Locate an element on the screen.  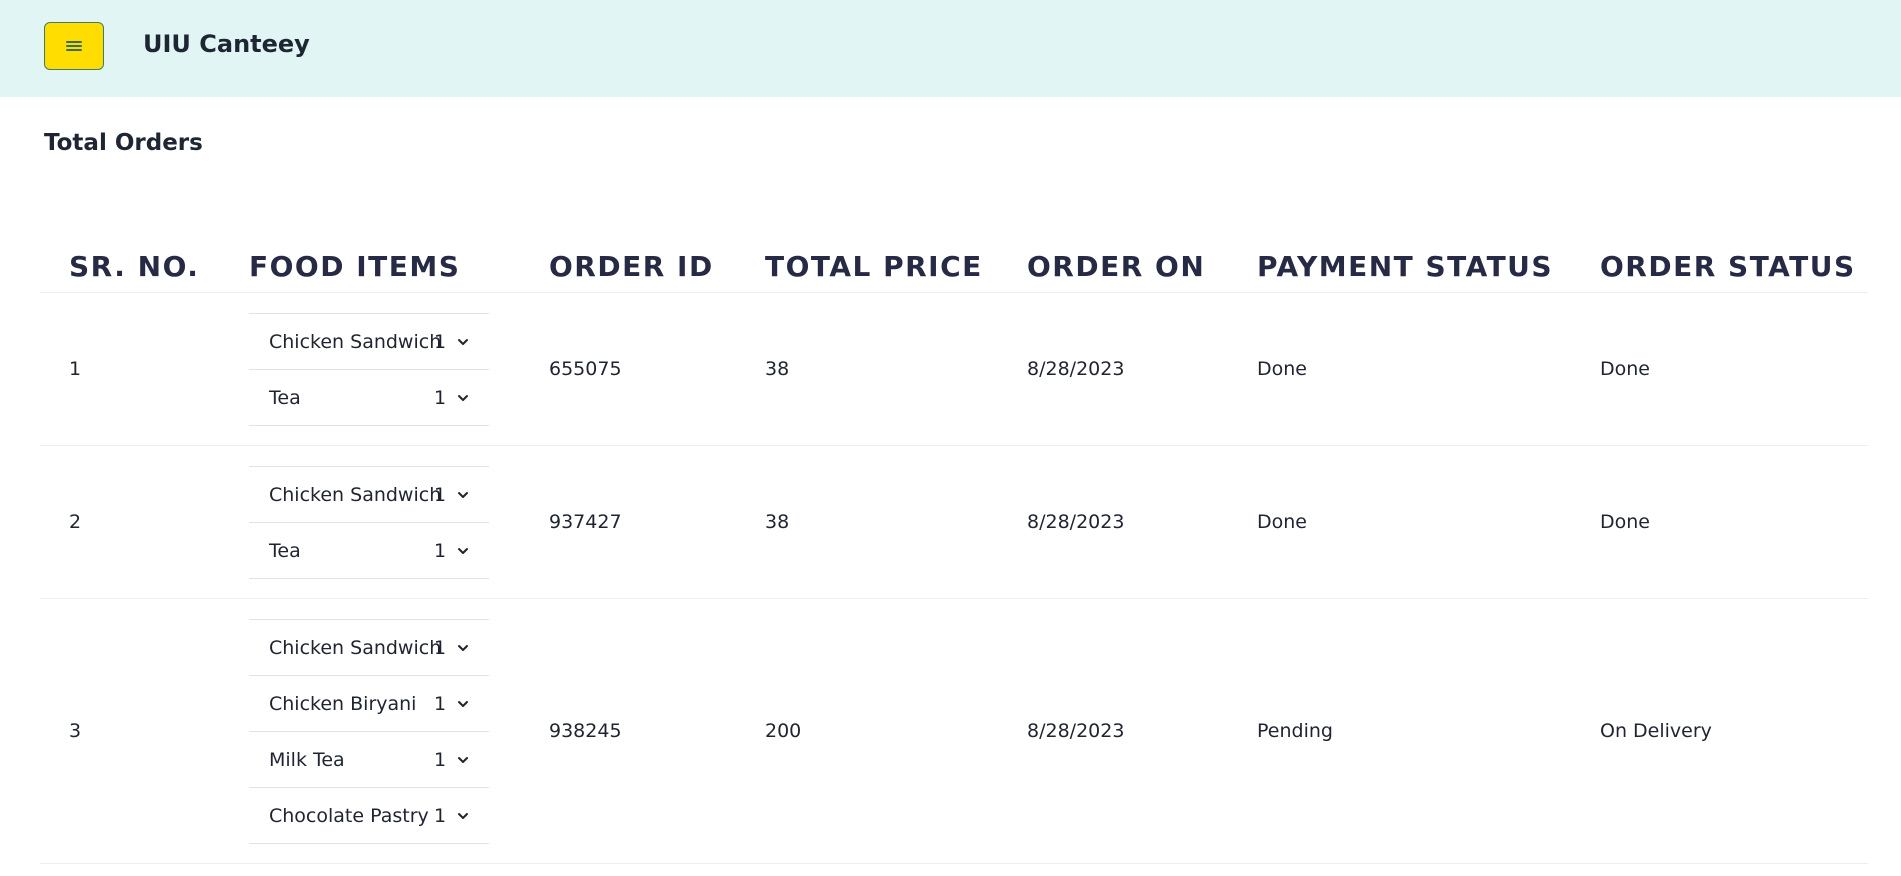
page-title: Total Orders is located at coordinates (123, 143).